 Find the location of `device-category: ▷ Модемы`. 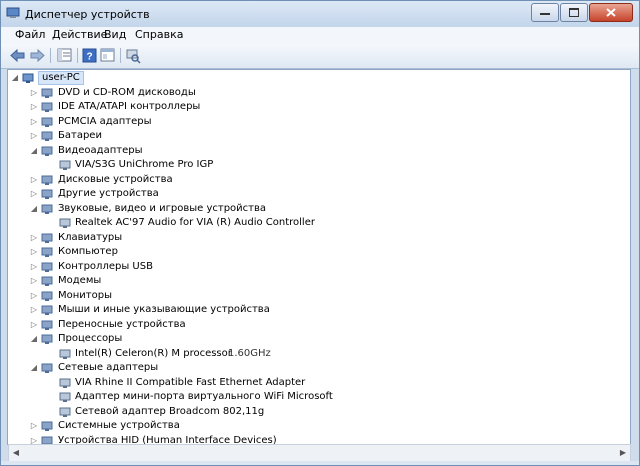

device-category: ▷ Модемы is located at coordinates (317, 281).